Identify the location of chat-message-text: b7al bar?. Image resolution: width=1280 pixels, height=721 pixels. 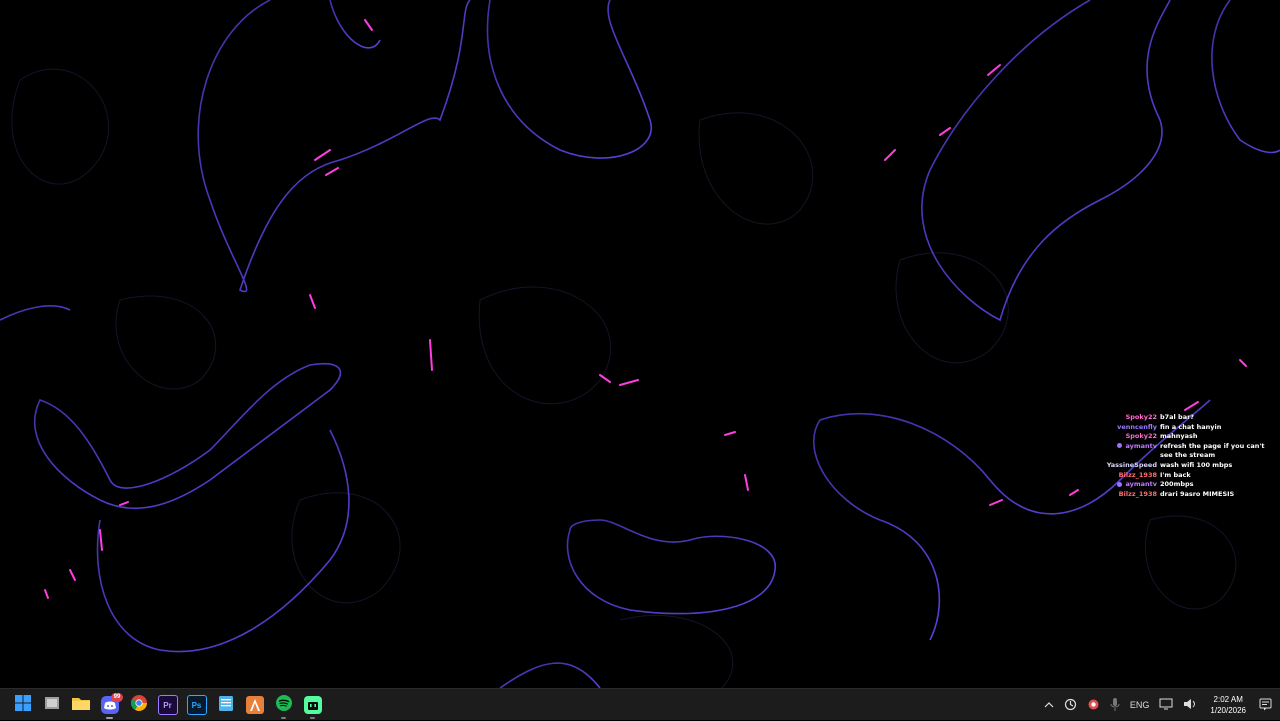
(1177, 417).